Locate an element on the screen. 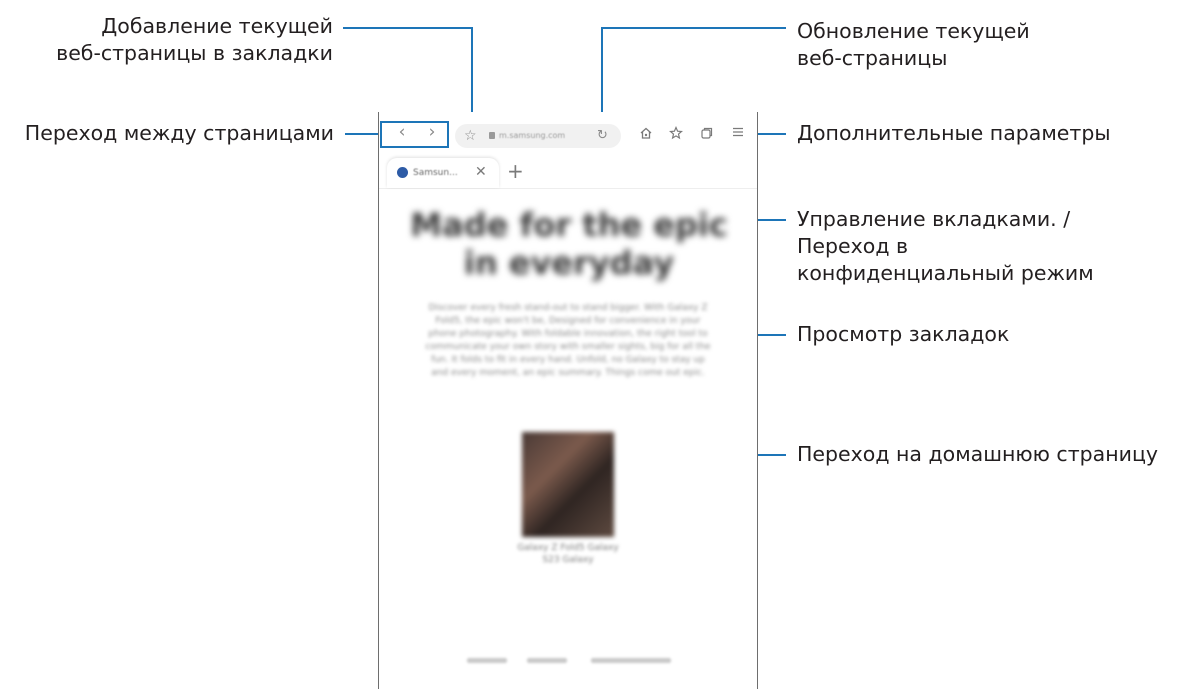 The height and width of the screenshot is (689, 1182). callout-reload-line2: веб-страницы is located at coordinates (872, 58).